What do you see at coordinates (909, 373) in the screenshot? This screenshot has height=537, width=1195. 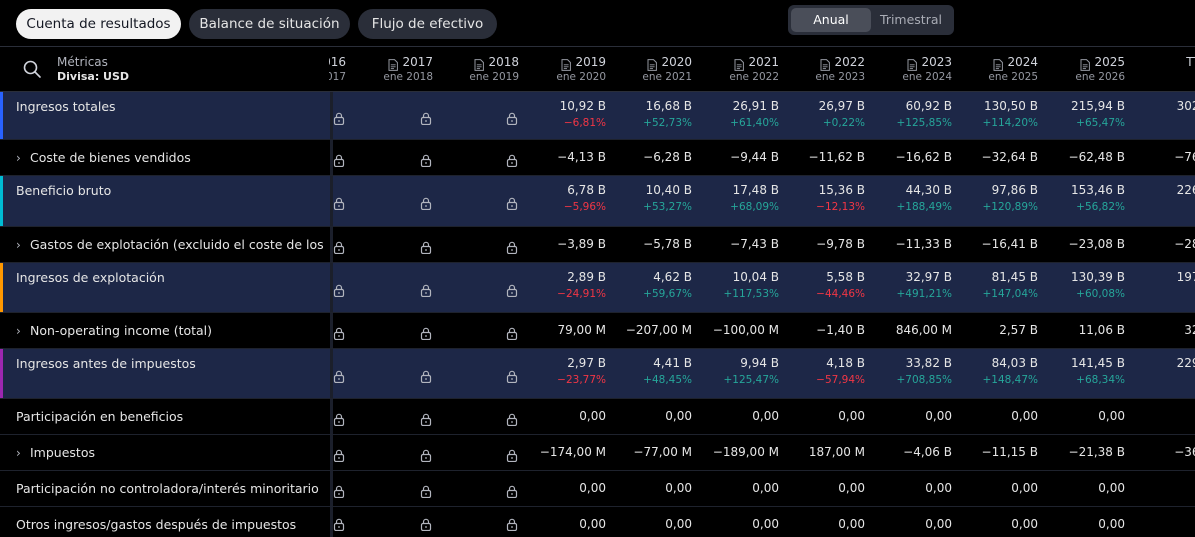 I see `value-cell: 33,82 B +708,85%` at bounding box center [909, 373].